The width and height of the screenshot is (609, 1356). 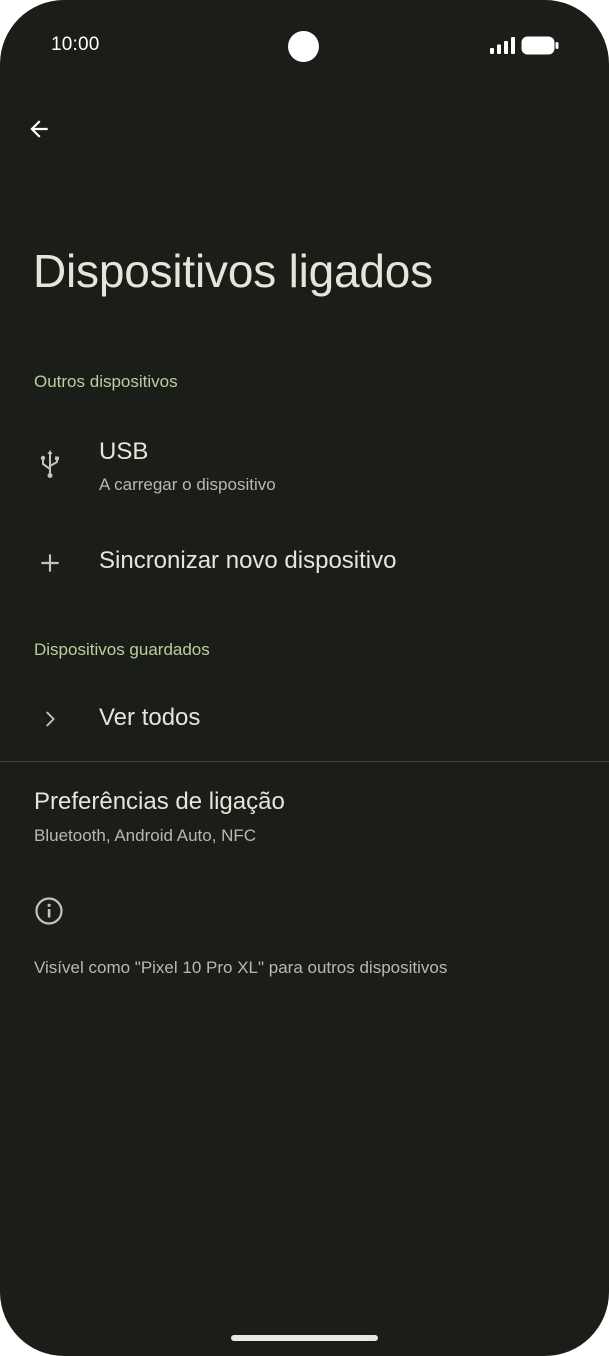 What do you see at coordinates (106, 381) in the screenshot?
I see `section-header-other-devices: Outros dispositivos` at bounding box center [106, 381].